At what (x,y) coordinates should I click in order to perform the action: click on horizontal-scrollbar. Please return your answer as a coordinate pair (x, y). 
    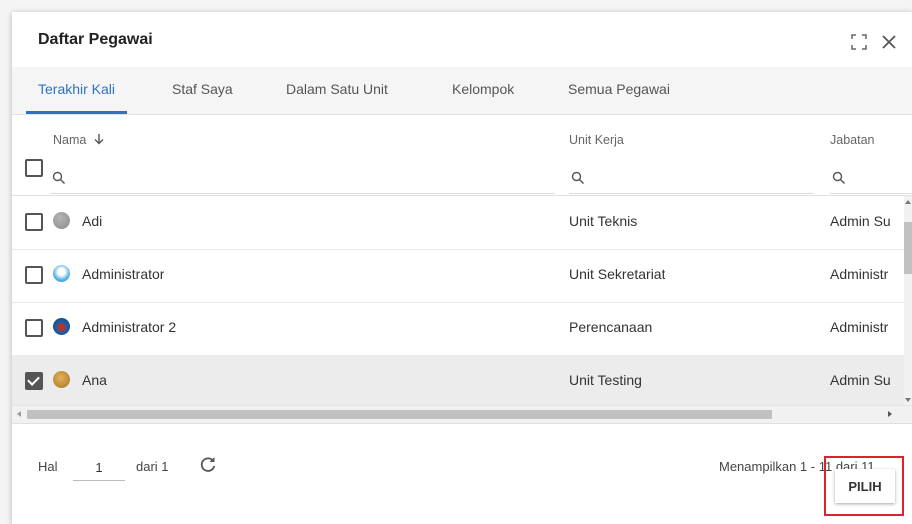
    Looking at the image, I should click on (462, 414).